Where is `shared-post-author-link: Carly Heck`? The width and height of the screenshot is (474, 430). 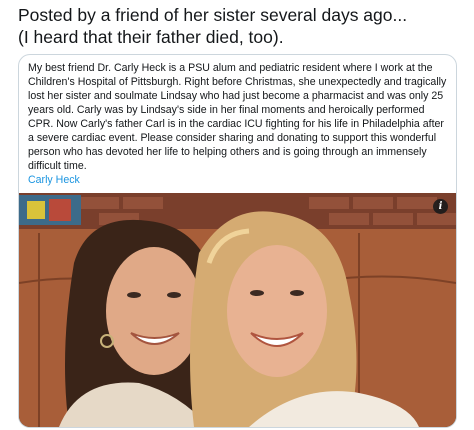
shared-post-author-link: Carly Heck is located at coordinates (240, 180).